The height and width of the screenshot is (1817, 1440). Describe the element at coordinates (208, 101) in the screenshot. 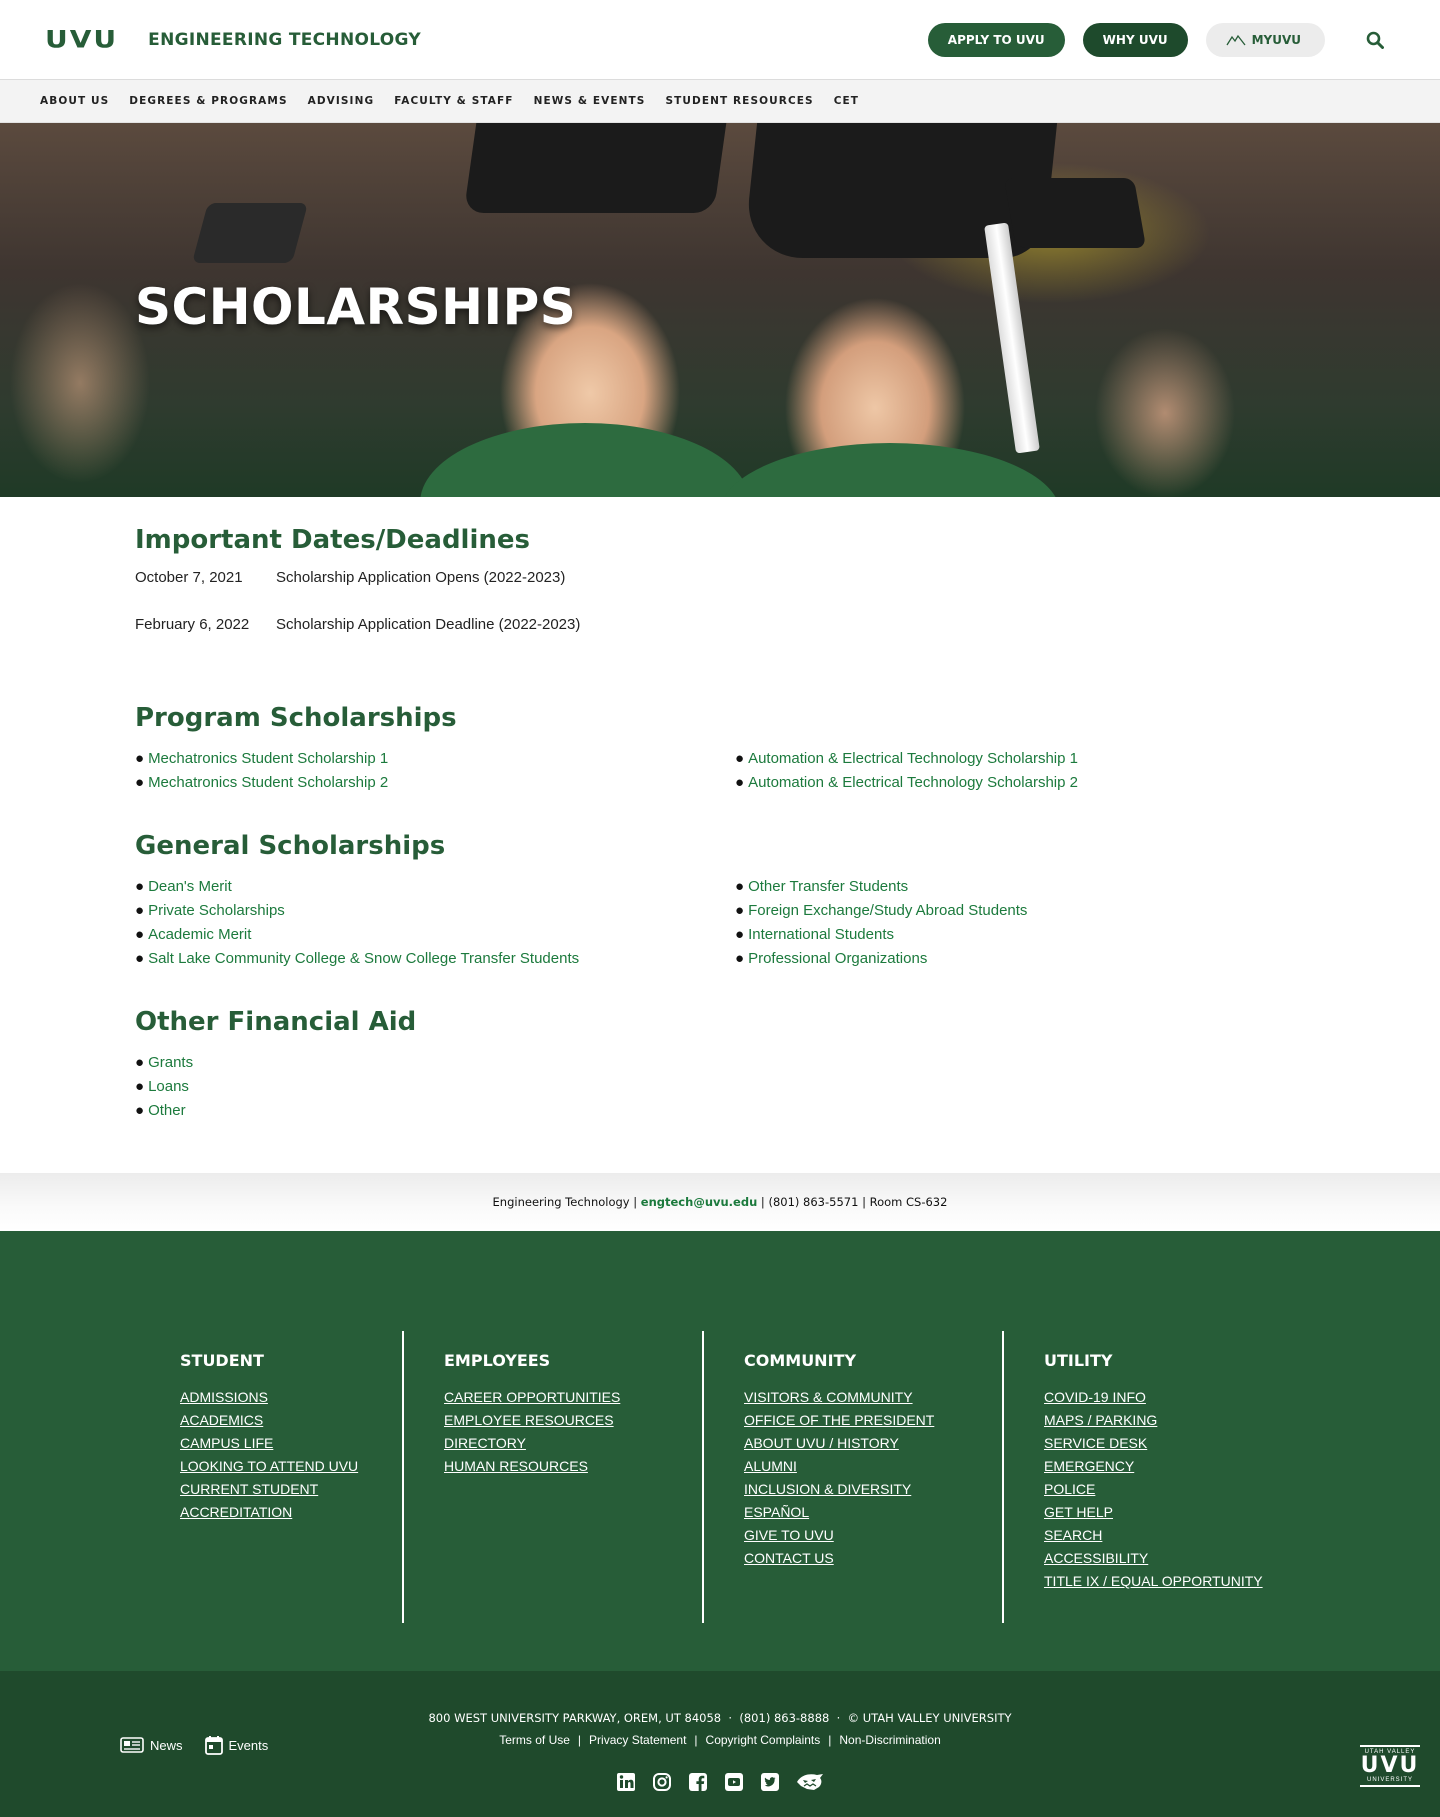

I see `nav-degrees-programs: DEGREES & PROGRAMS` at that location.